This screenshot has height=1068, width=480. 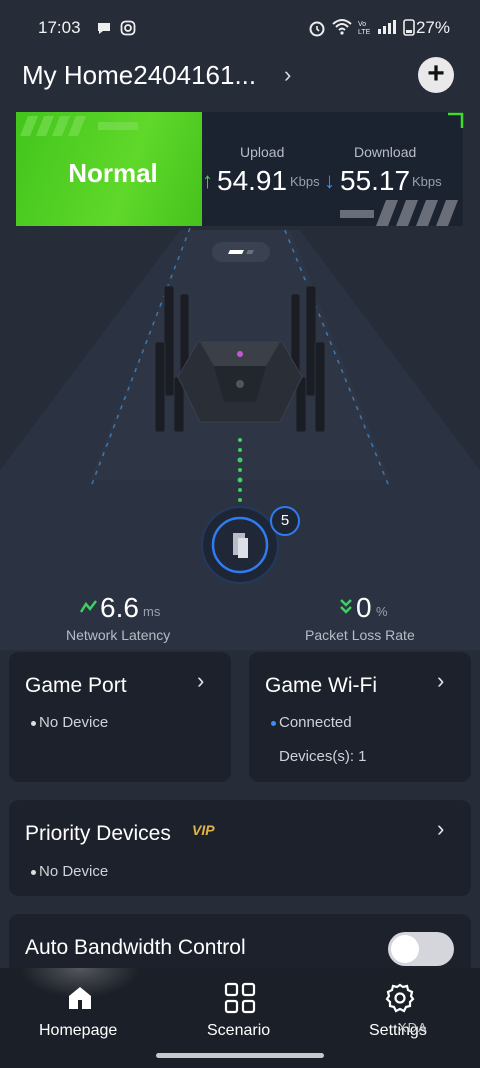 I want to click on status-time: 17:03, so click(x=59, y=27).